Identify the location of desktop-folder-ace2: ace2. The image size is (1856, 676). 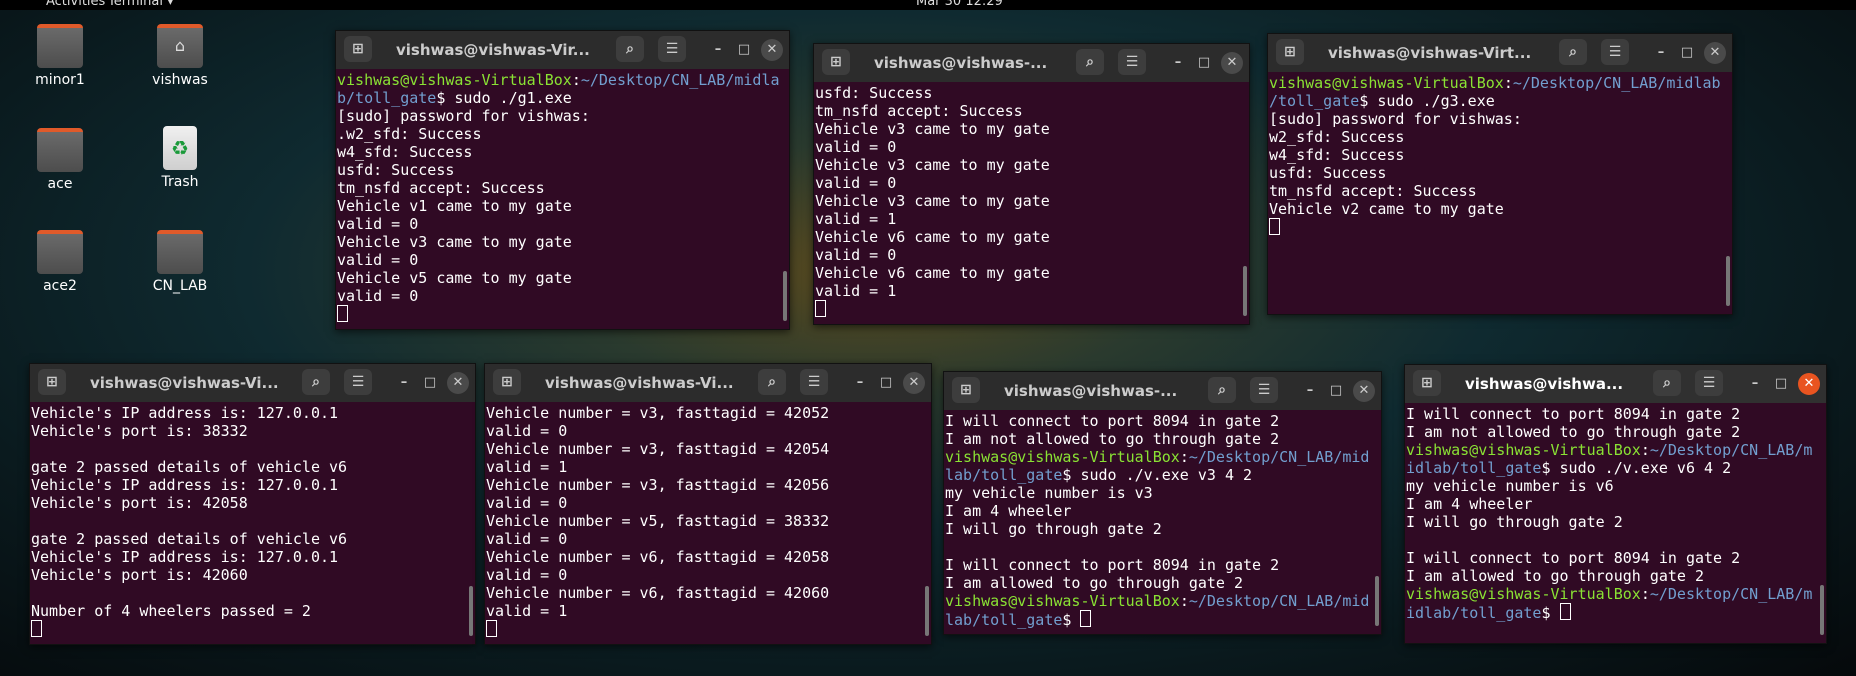
(60, 262).